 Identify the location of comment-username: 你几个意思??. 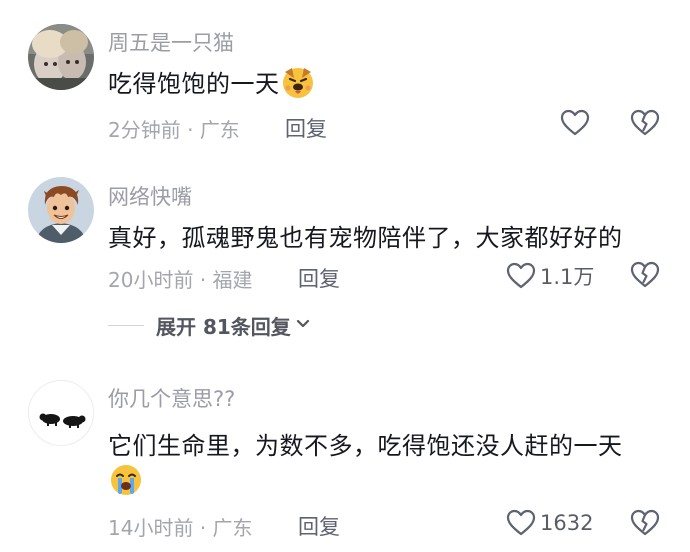
(171, 398).